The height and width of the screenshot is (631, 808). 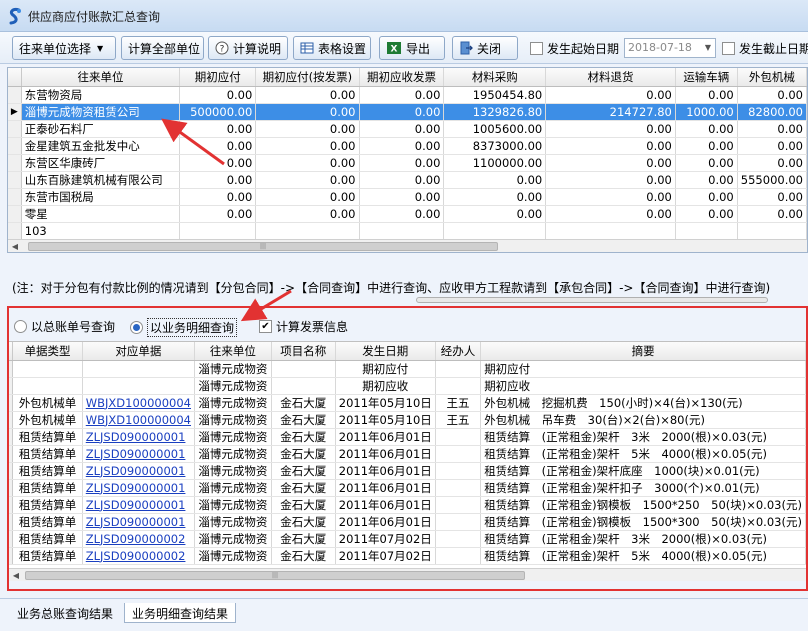 What do you see at coordinates (643, 539) in the screenshot?
I see `detail-cell: 租赁结算 (正常租金)架杆 3米 2000(根)×0.03(元)` at bounding box center [643, 539].